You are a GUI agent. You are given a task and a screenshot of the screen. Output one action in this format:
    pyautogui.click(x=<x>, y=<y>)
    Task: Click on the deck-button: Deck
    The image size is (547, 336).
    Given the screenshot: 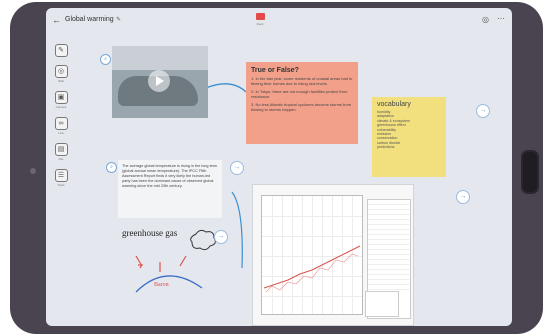 What is the action you would take?
    pyautogui.click(x=260, y=19)
    